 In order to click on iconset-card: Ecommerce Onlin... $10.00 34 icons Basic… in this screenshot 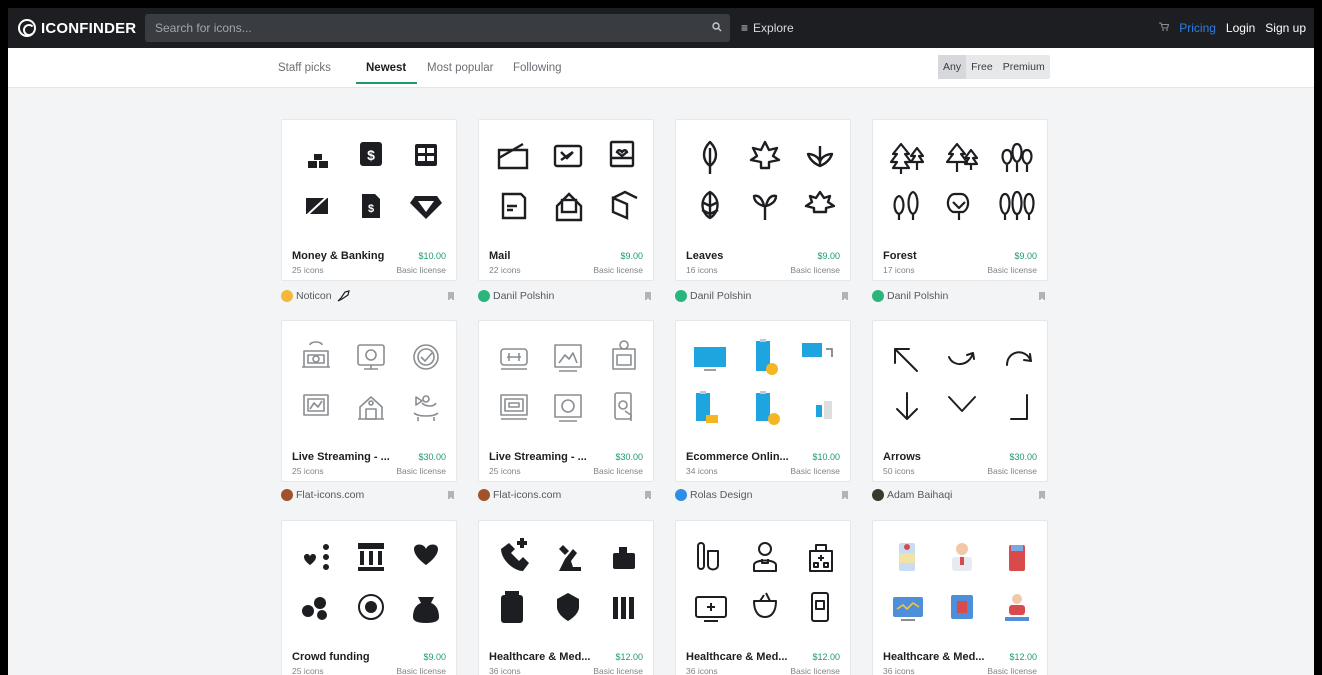, I will do `click(763, 401)`.